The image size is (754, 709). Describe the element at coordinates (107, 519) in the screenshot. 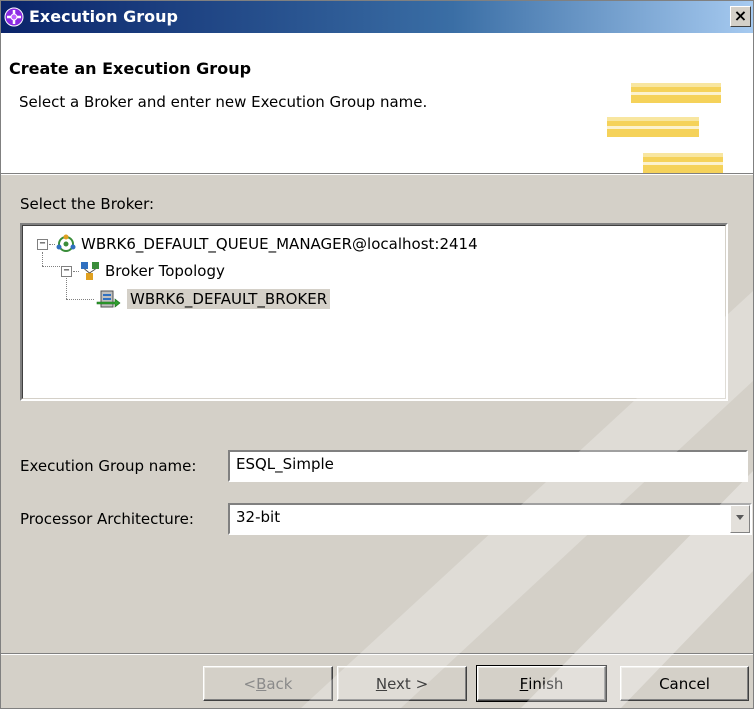

I see `processor-architecture-label: Processor Architecture:` at that location.